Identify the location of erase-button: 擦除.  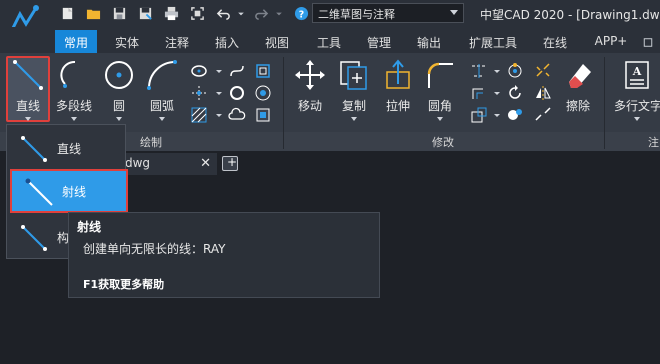
(578, 86).